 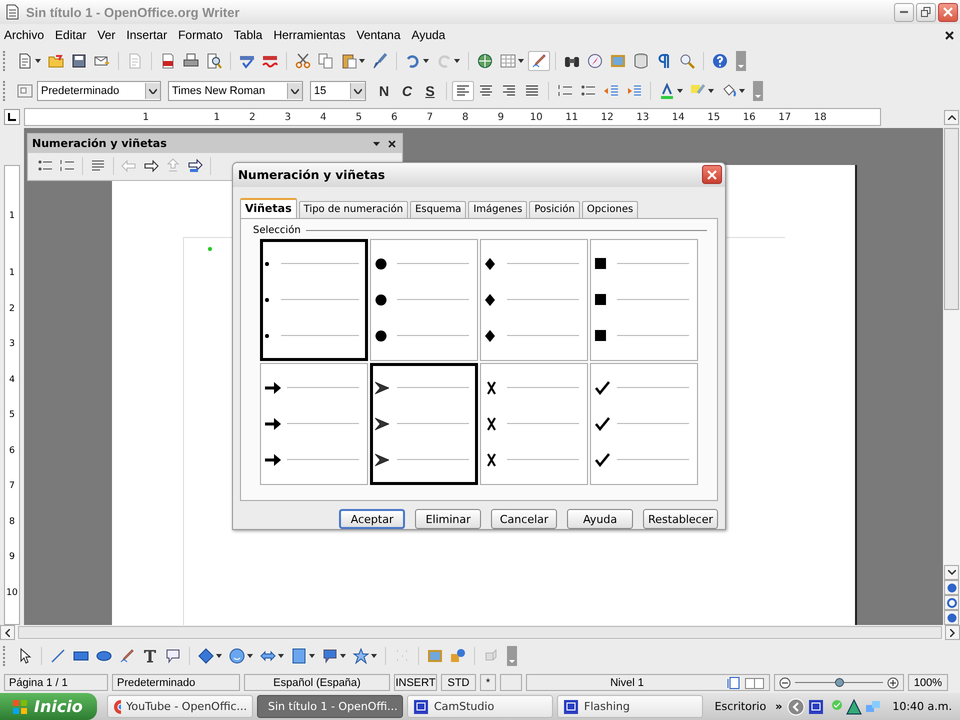 I want to click on diamond-icon, so click(x=206, y=656).